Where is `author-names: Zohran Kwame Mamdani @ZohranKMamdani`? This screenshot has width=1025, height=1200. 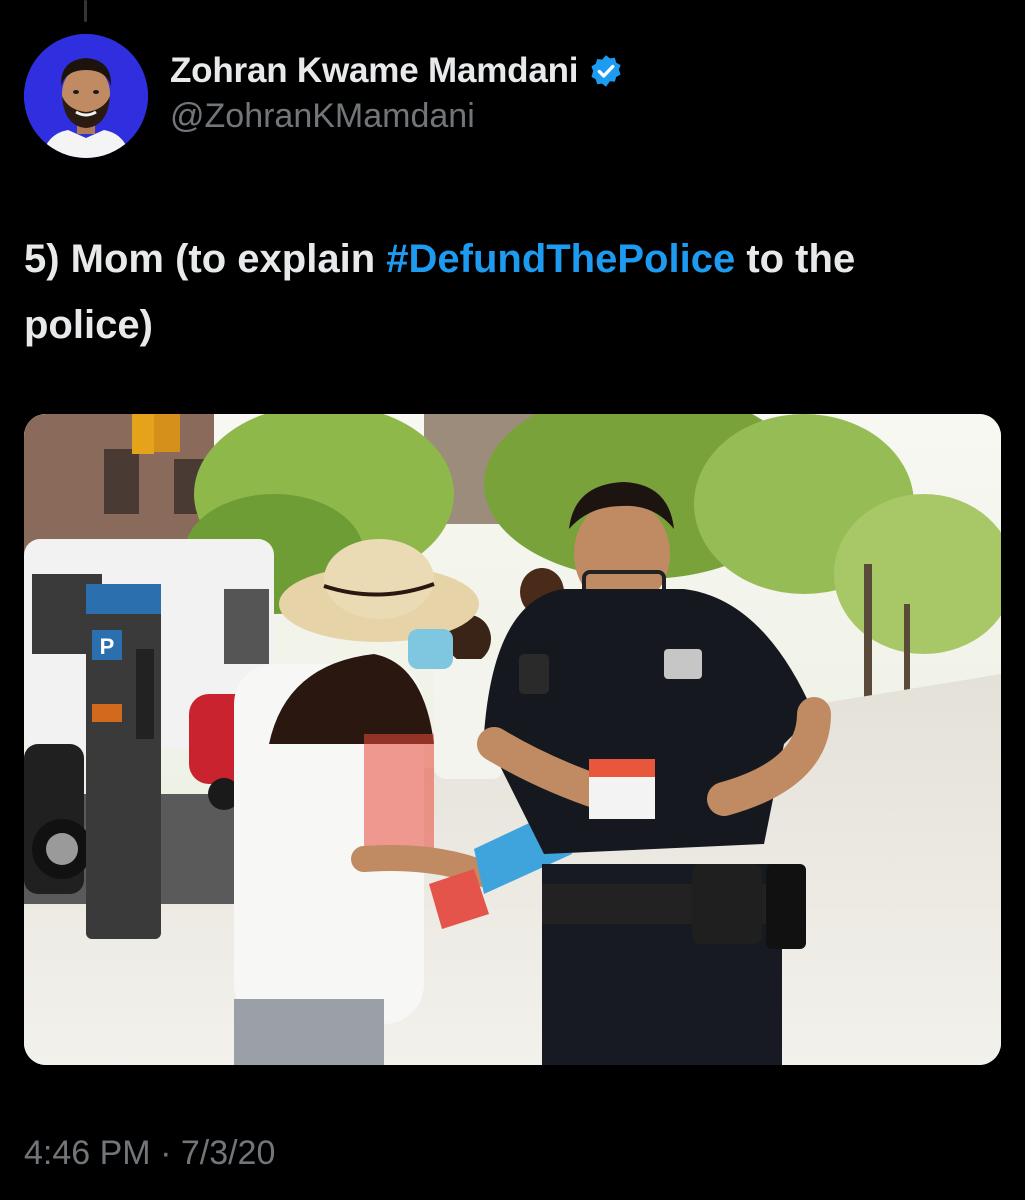
author-names: Zohran Kwame Mamdani @ZohranKMamdani is located at coordinates (397, 93).